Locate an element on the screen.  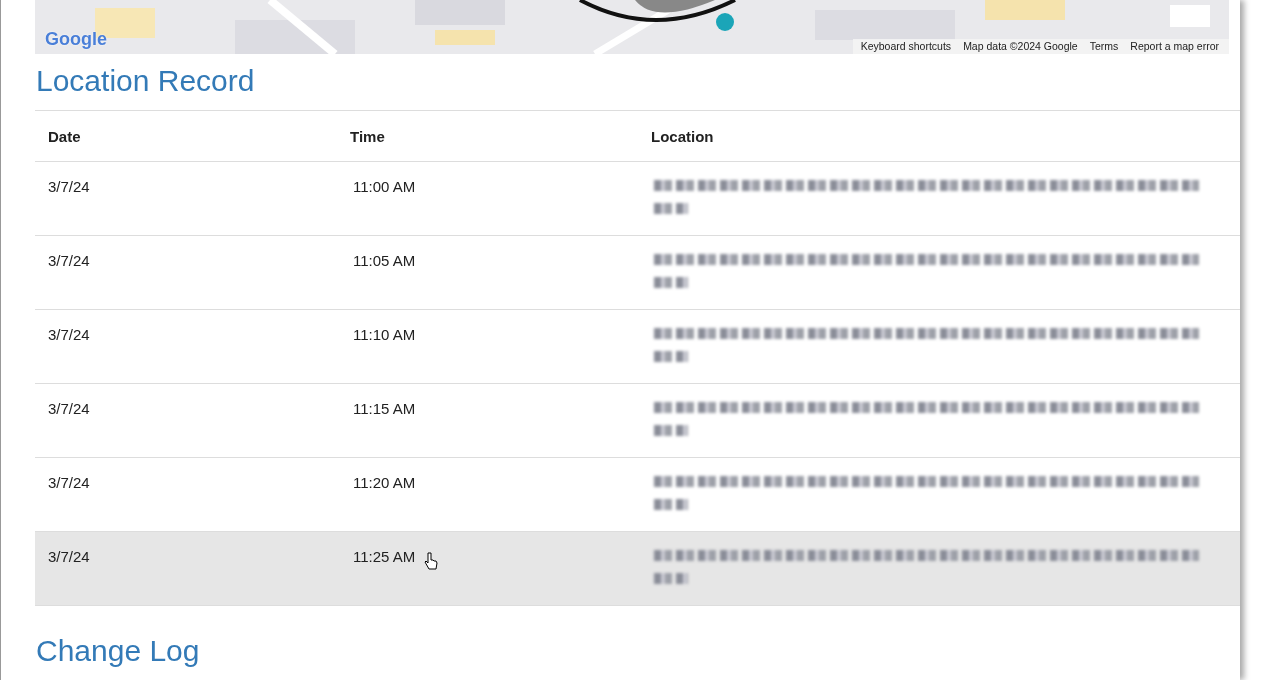
time-cell: 11:05 AM is located at coordinates (384, 260).